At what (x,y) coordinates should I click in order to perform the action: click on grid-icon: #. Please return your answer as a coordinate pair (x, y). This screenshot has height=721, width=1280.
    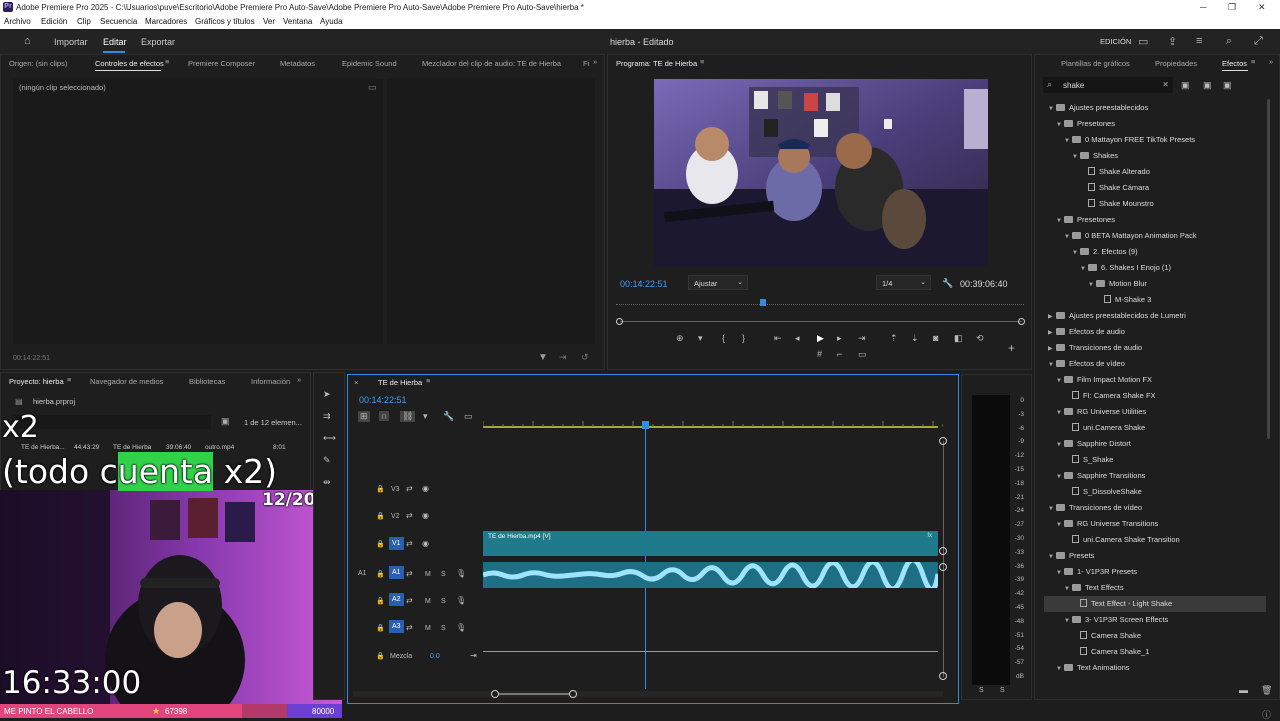
    Looking at the image, I should click on (819, 354).